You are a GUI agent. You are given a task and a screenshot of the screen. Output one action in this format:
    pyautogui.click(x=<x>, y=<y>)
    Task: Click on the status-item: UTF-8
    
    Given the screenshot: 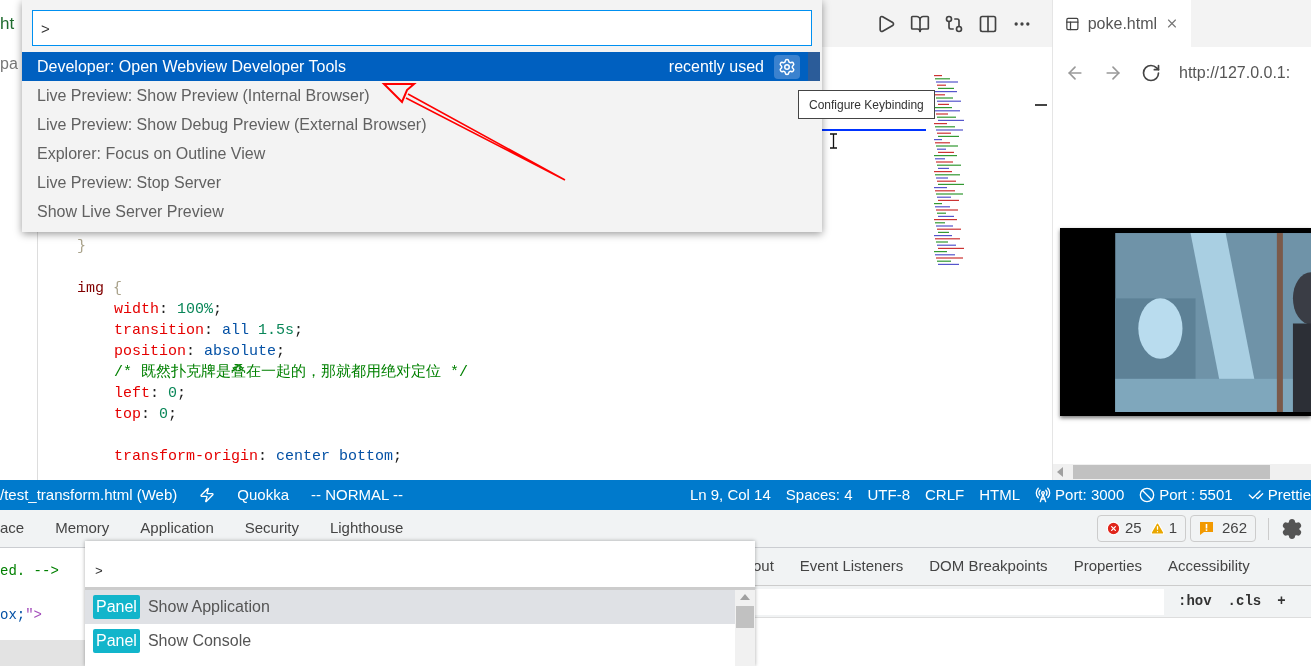 What is the action you would take?
    pyautogui.click(x=888, y=495)
    